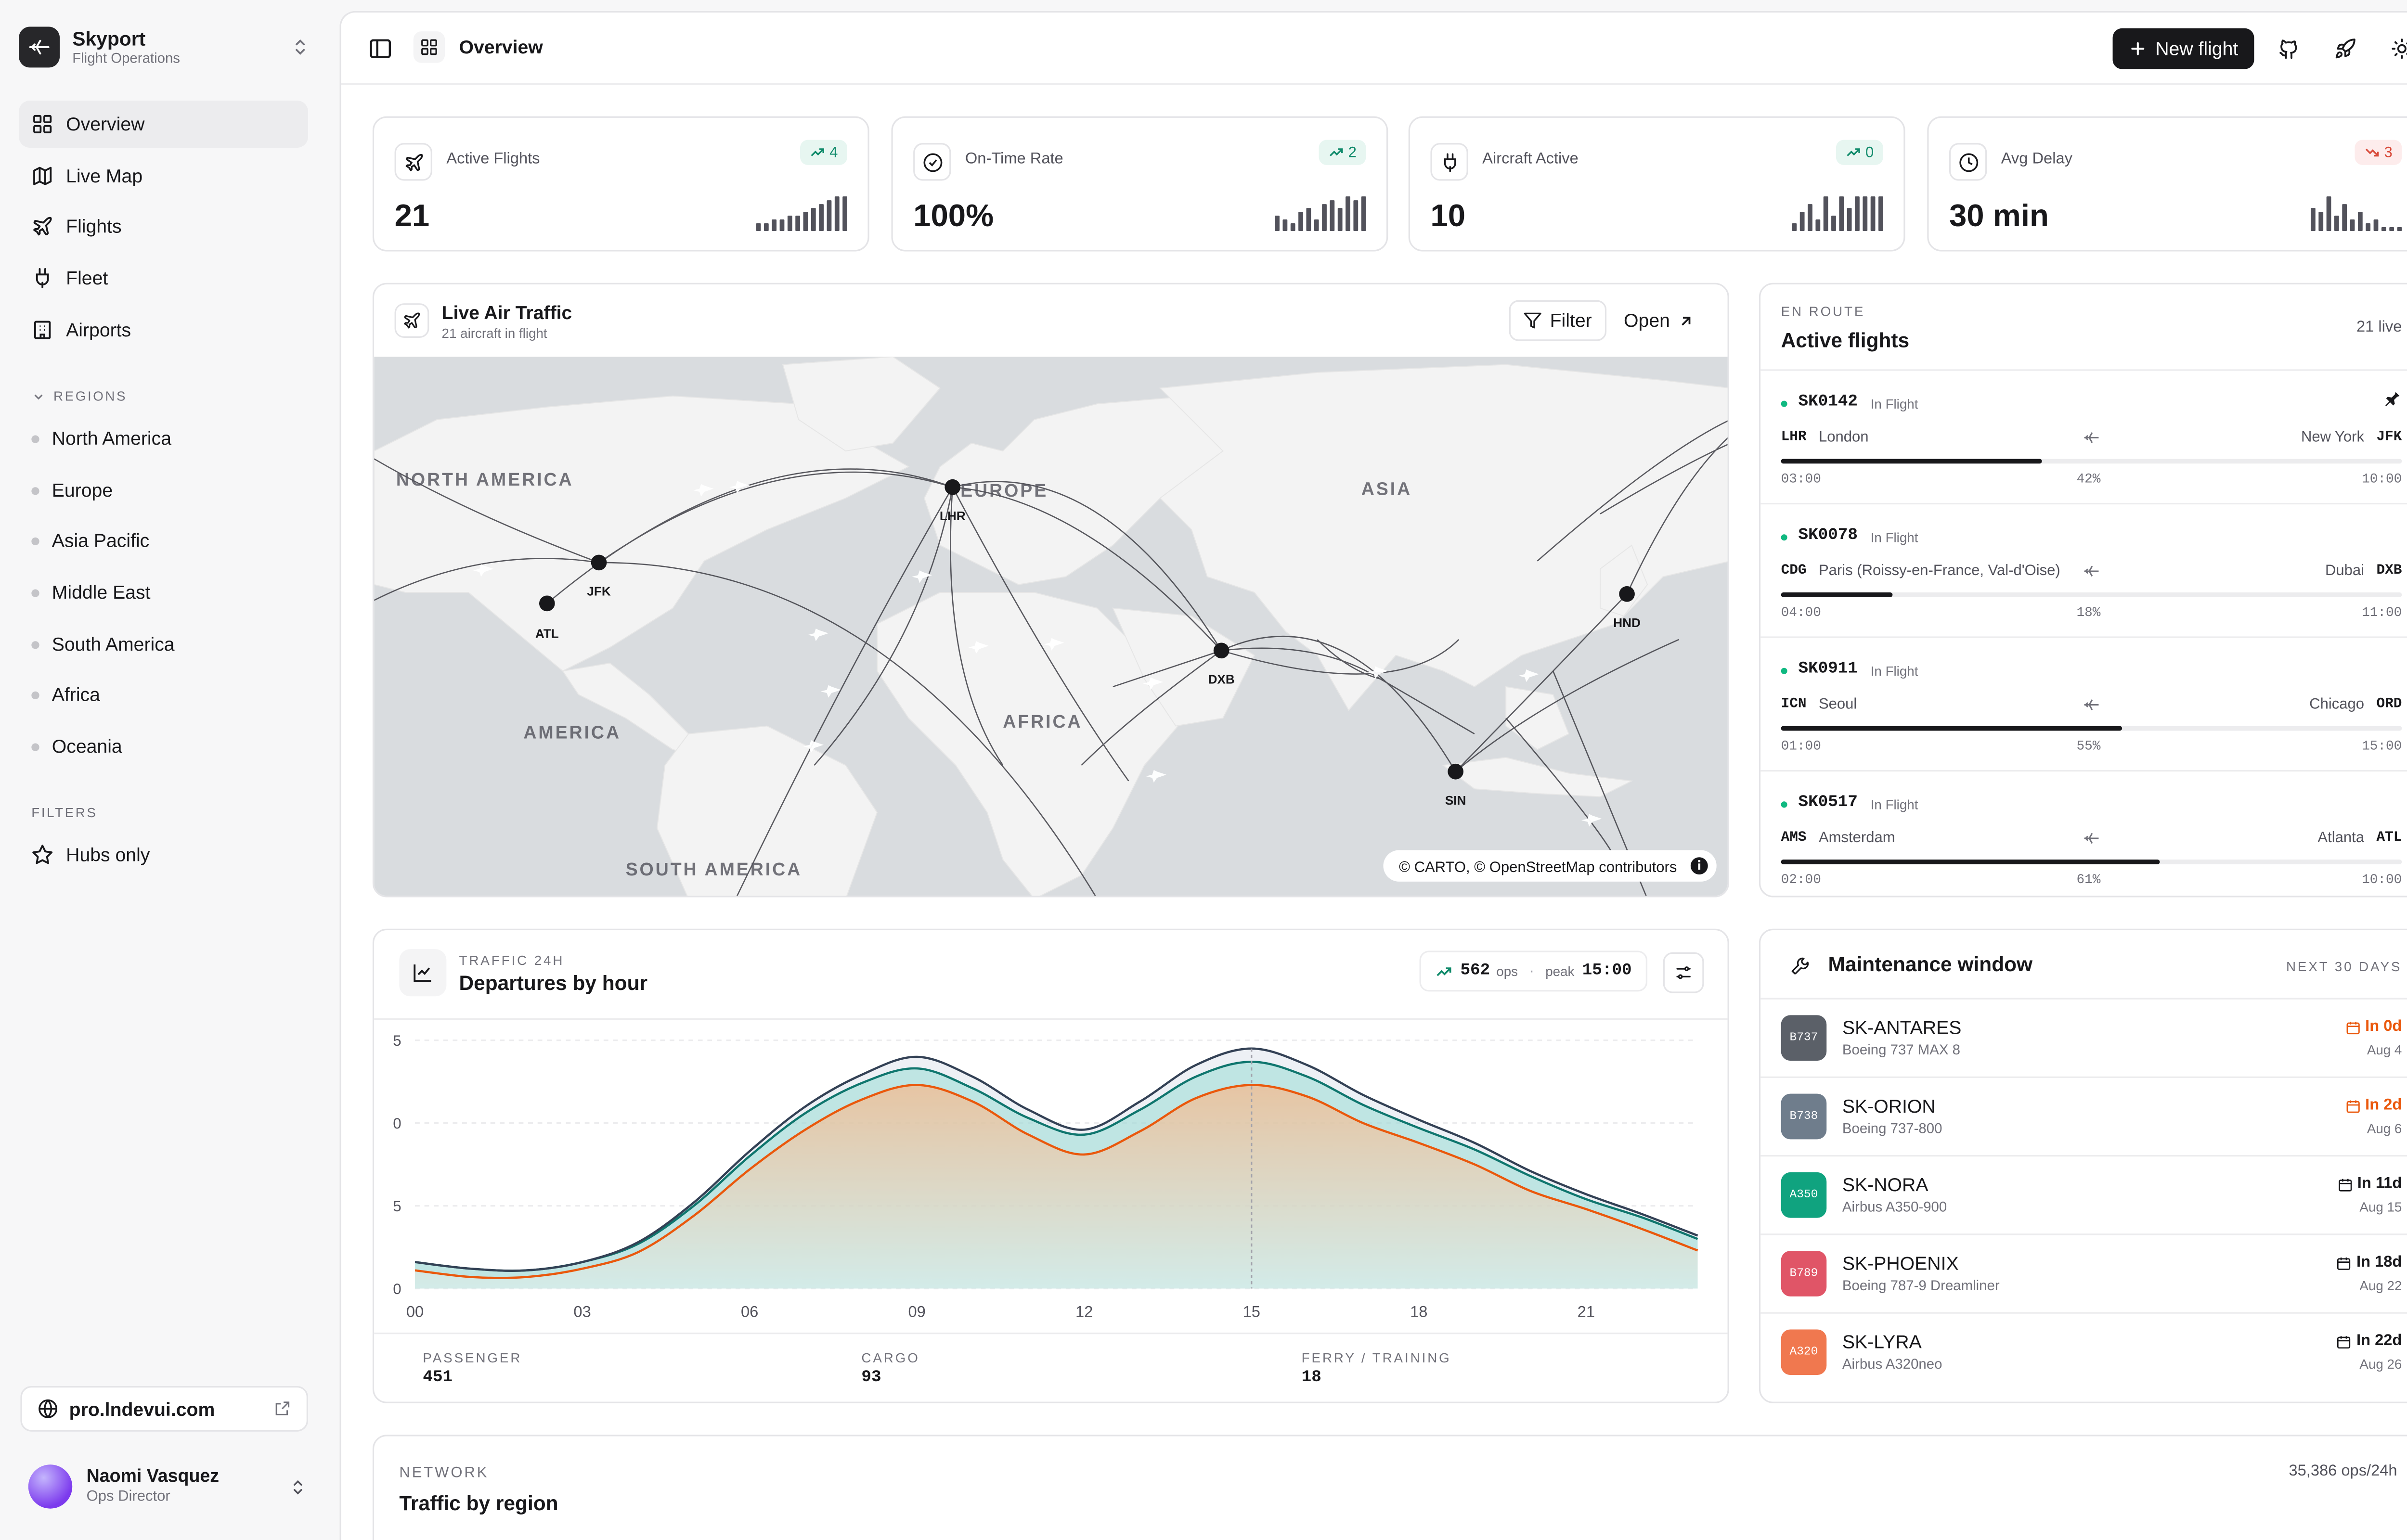 The height and width of the screenshot is (1540, 2407). What do you see at coordinates (1050, 1175) in the screenshot?
I see `departures-area-chart: 505000 03 06 09 12 15 18 21` at bounding box center [1050, 1175].